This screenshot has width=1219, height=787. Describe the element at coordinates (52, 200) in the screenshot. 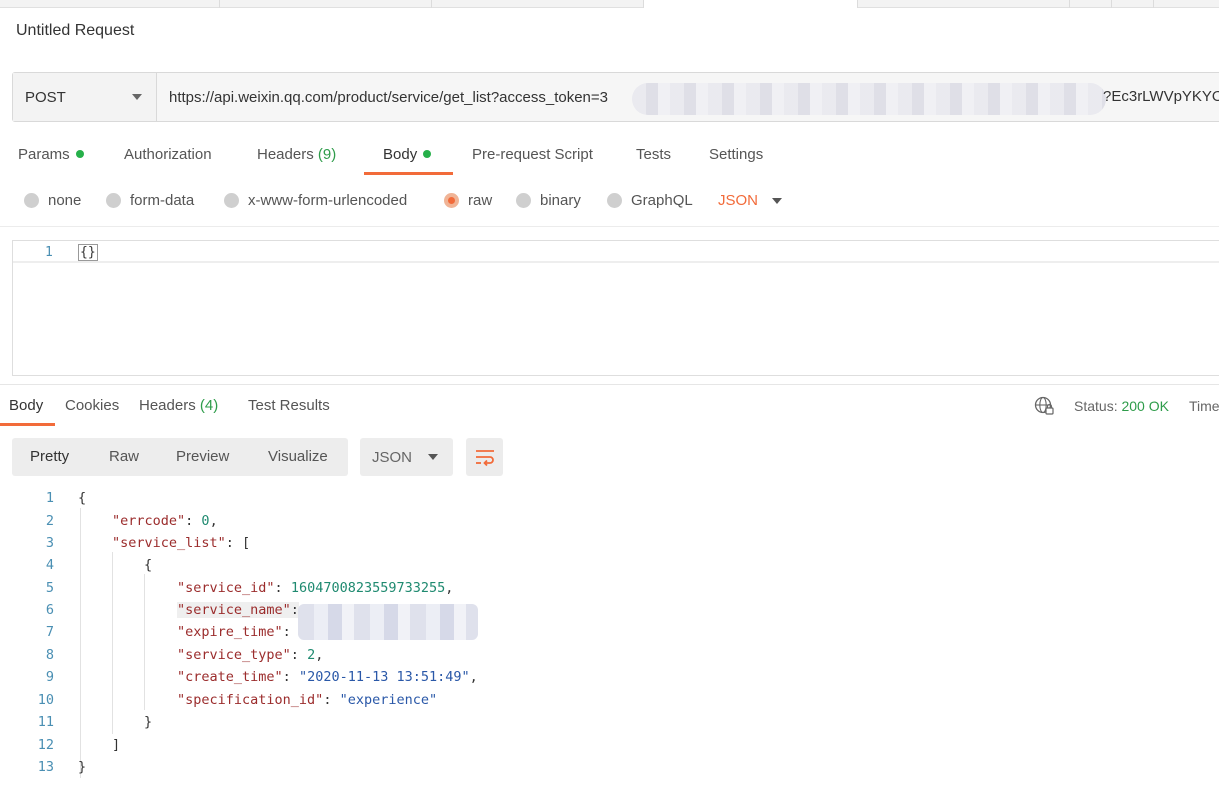

I see `radio-none: none` at that location.